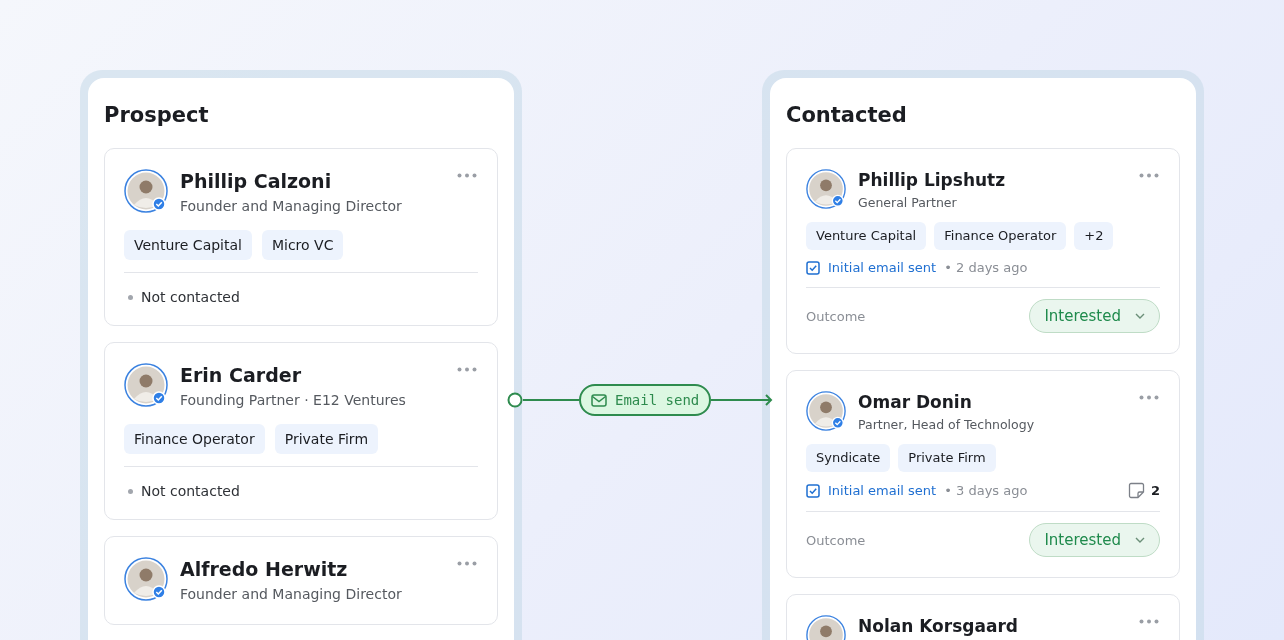  Describe the element at coordinates (293, 400) in the screenshot. I see `contact-role: Founding Partner · E12 Ventures` at that location.